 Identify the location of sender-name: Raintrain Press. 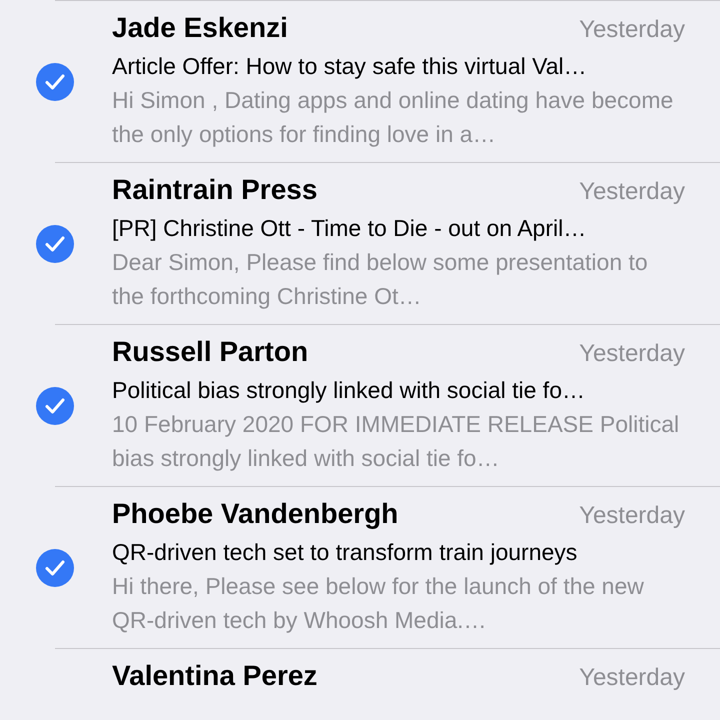
(215, 190).